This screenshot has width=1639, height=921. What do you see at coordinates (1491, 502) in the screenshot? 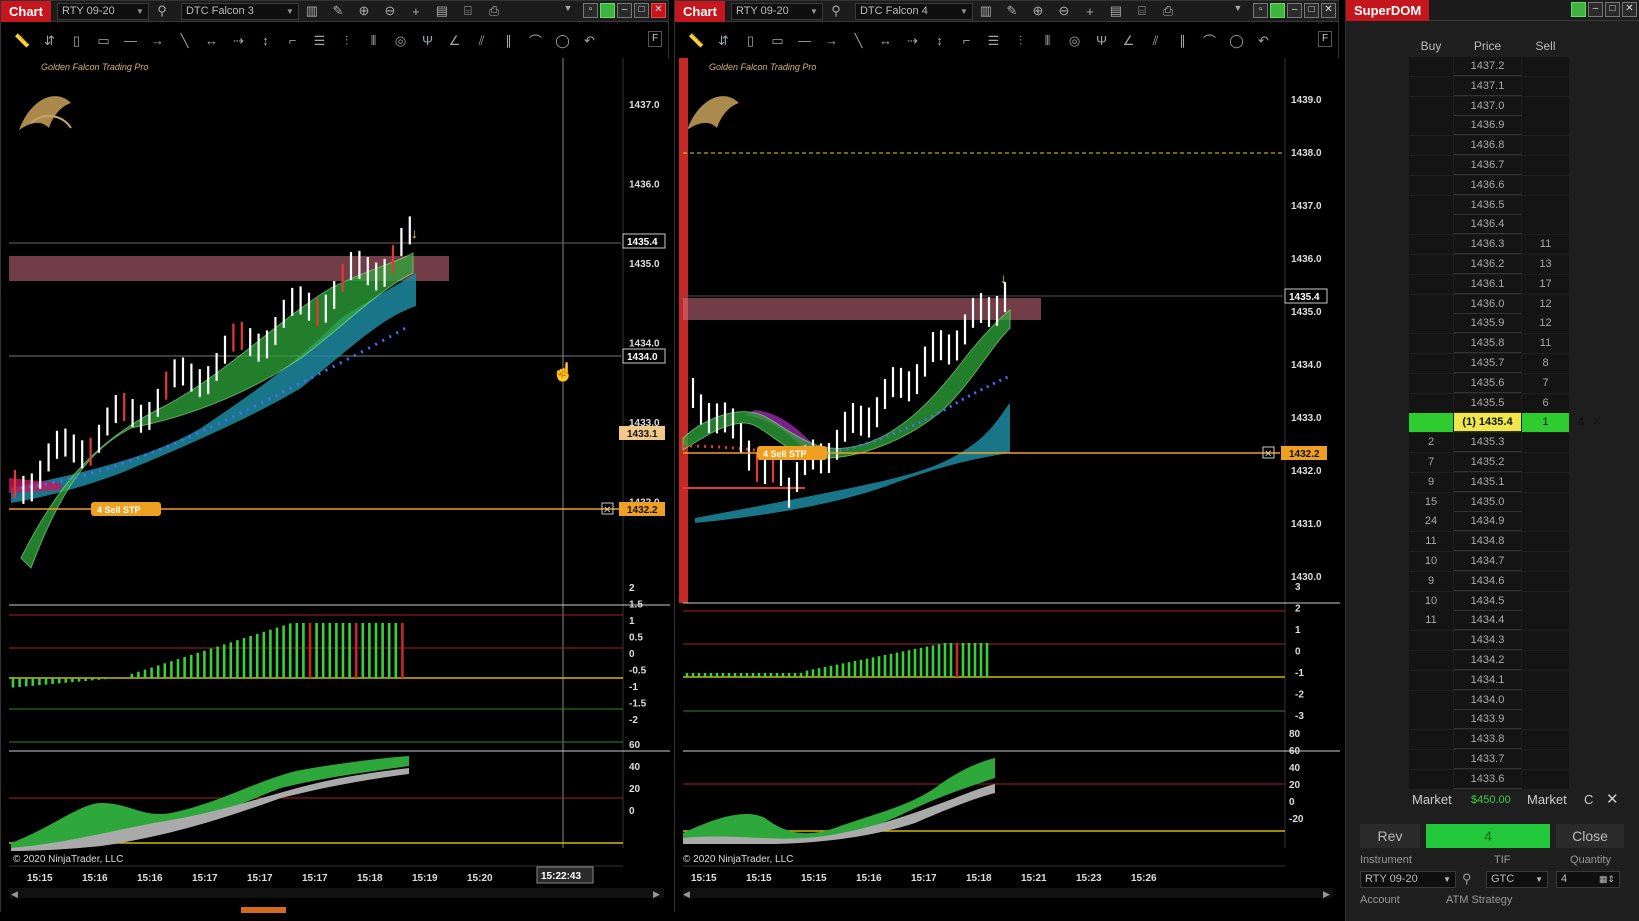
I see `ladder-row: 15 1435.0` at bounding box center [1491, 502].